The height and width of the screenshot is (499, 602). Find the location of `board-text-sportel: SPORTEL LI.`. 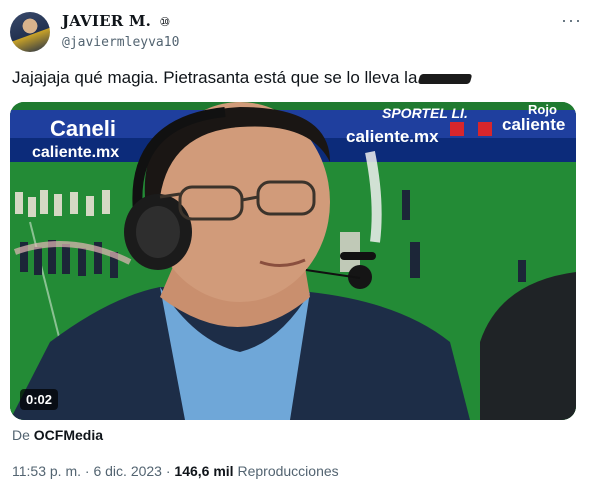

board-text-sportel: SPORTEL LI. is located at coordinates (425, 113).